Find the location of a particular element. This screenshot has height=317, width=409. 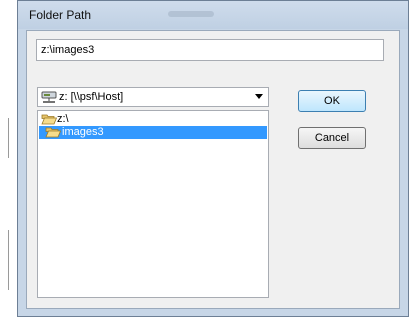

drive-dropdown-value: z: [\\psf\Host] is located at coordinates (91, 97).